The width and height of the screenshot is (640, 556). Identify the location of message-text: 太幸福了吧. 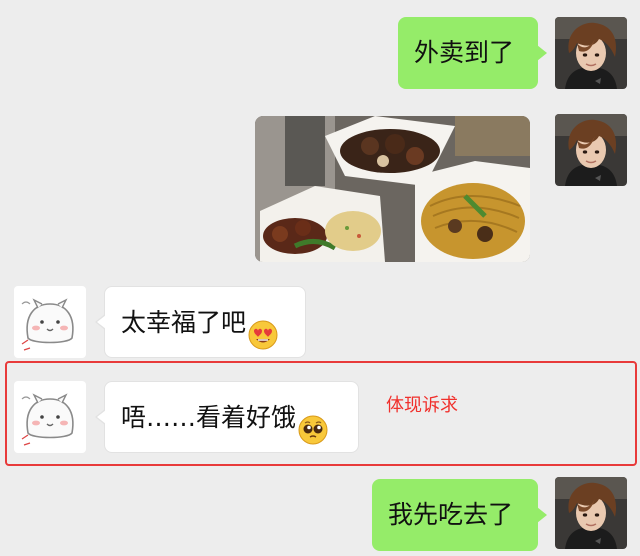
(184, 322).